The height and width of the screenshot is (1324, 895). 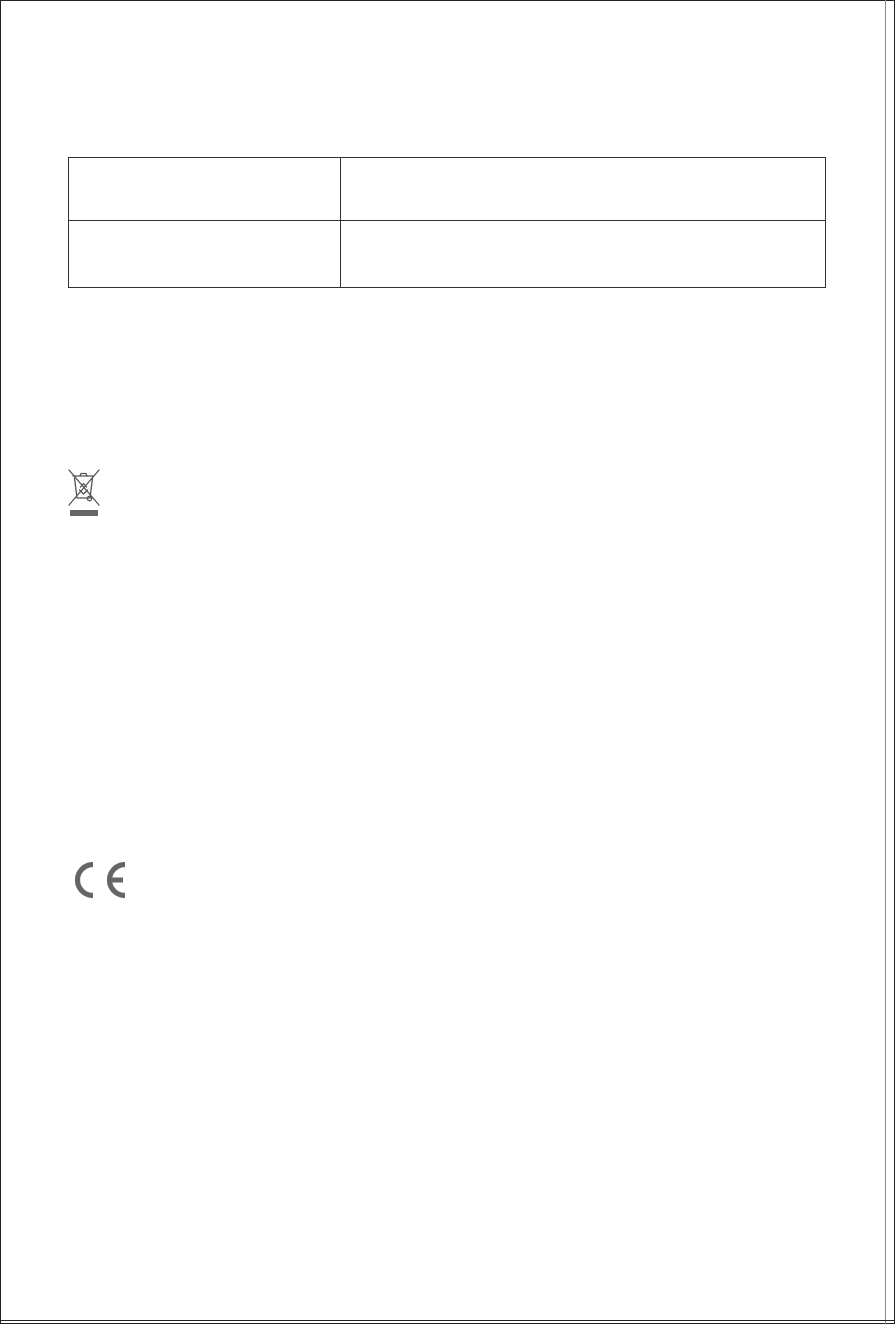 I want to click on crossed-out-wheelie-bin-icon, so click(x=84, y=492).